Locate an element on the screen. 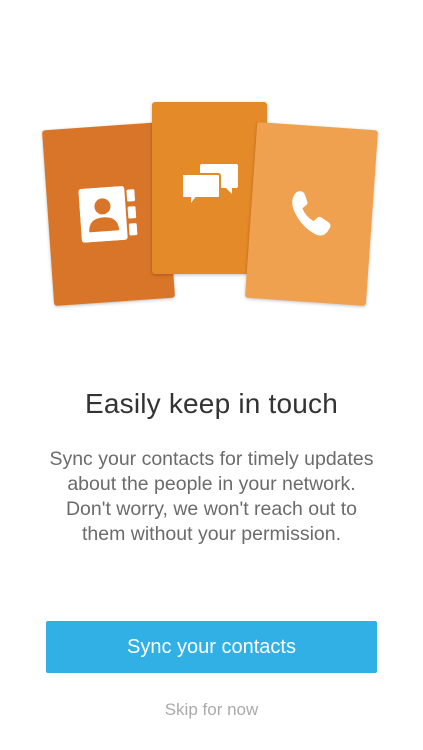 This screenshot has height=750, width=423. address-book-icon is located at coordinates (108, 214).